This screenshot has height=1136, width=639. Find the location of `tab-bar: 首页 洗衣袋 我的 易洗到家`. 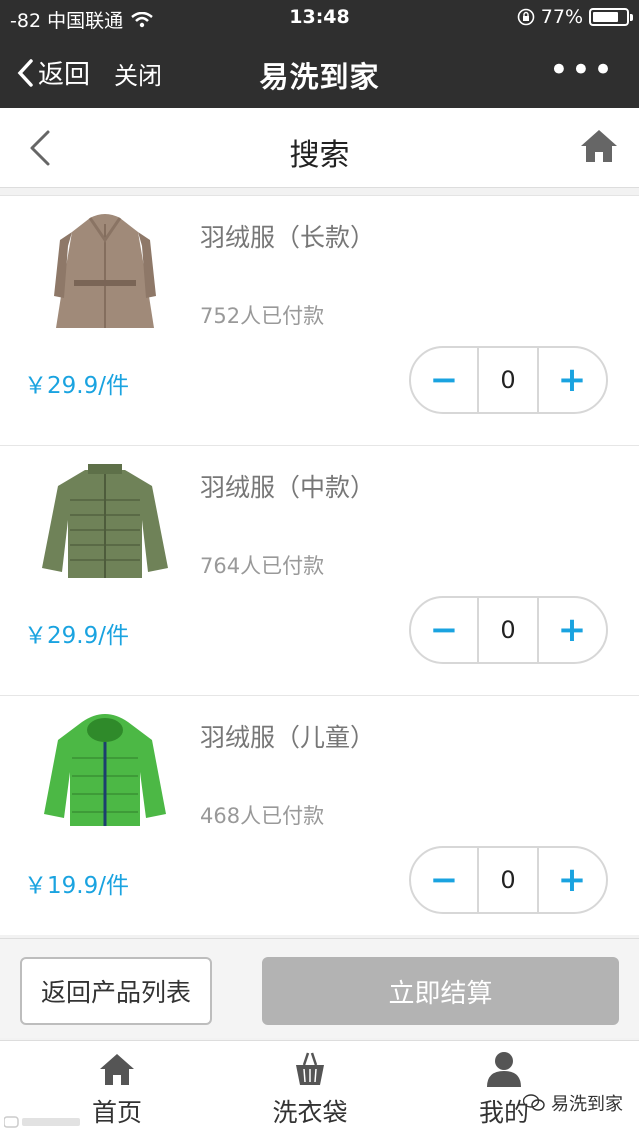

tab-bar: 首页 洗衣袋 我的 易洗到家 is located at coordinates (319, 1088).